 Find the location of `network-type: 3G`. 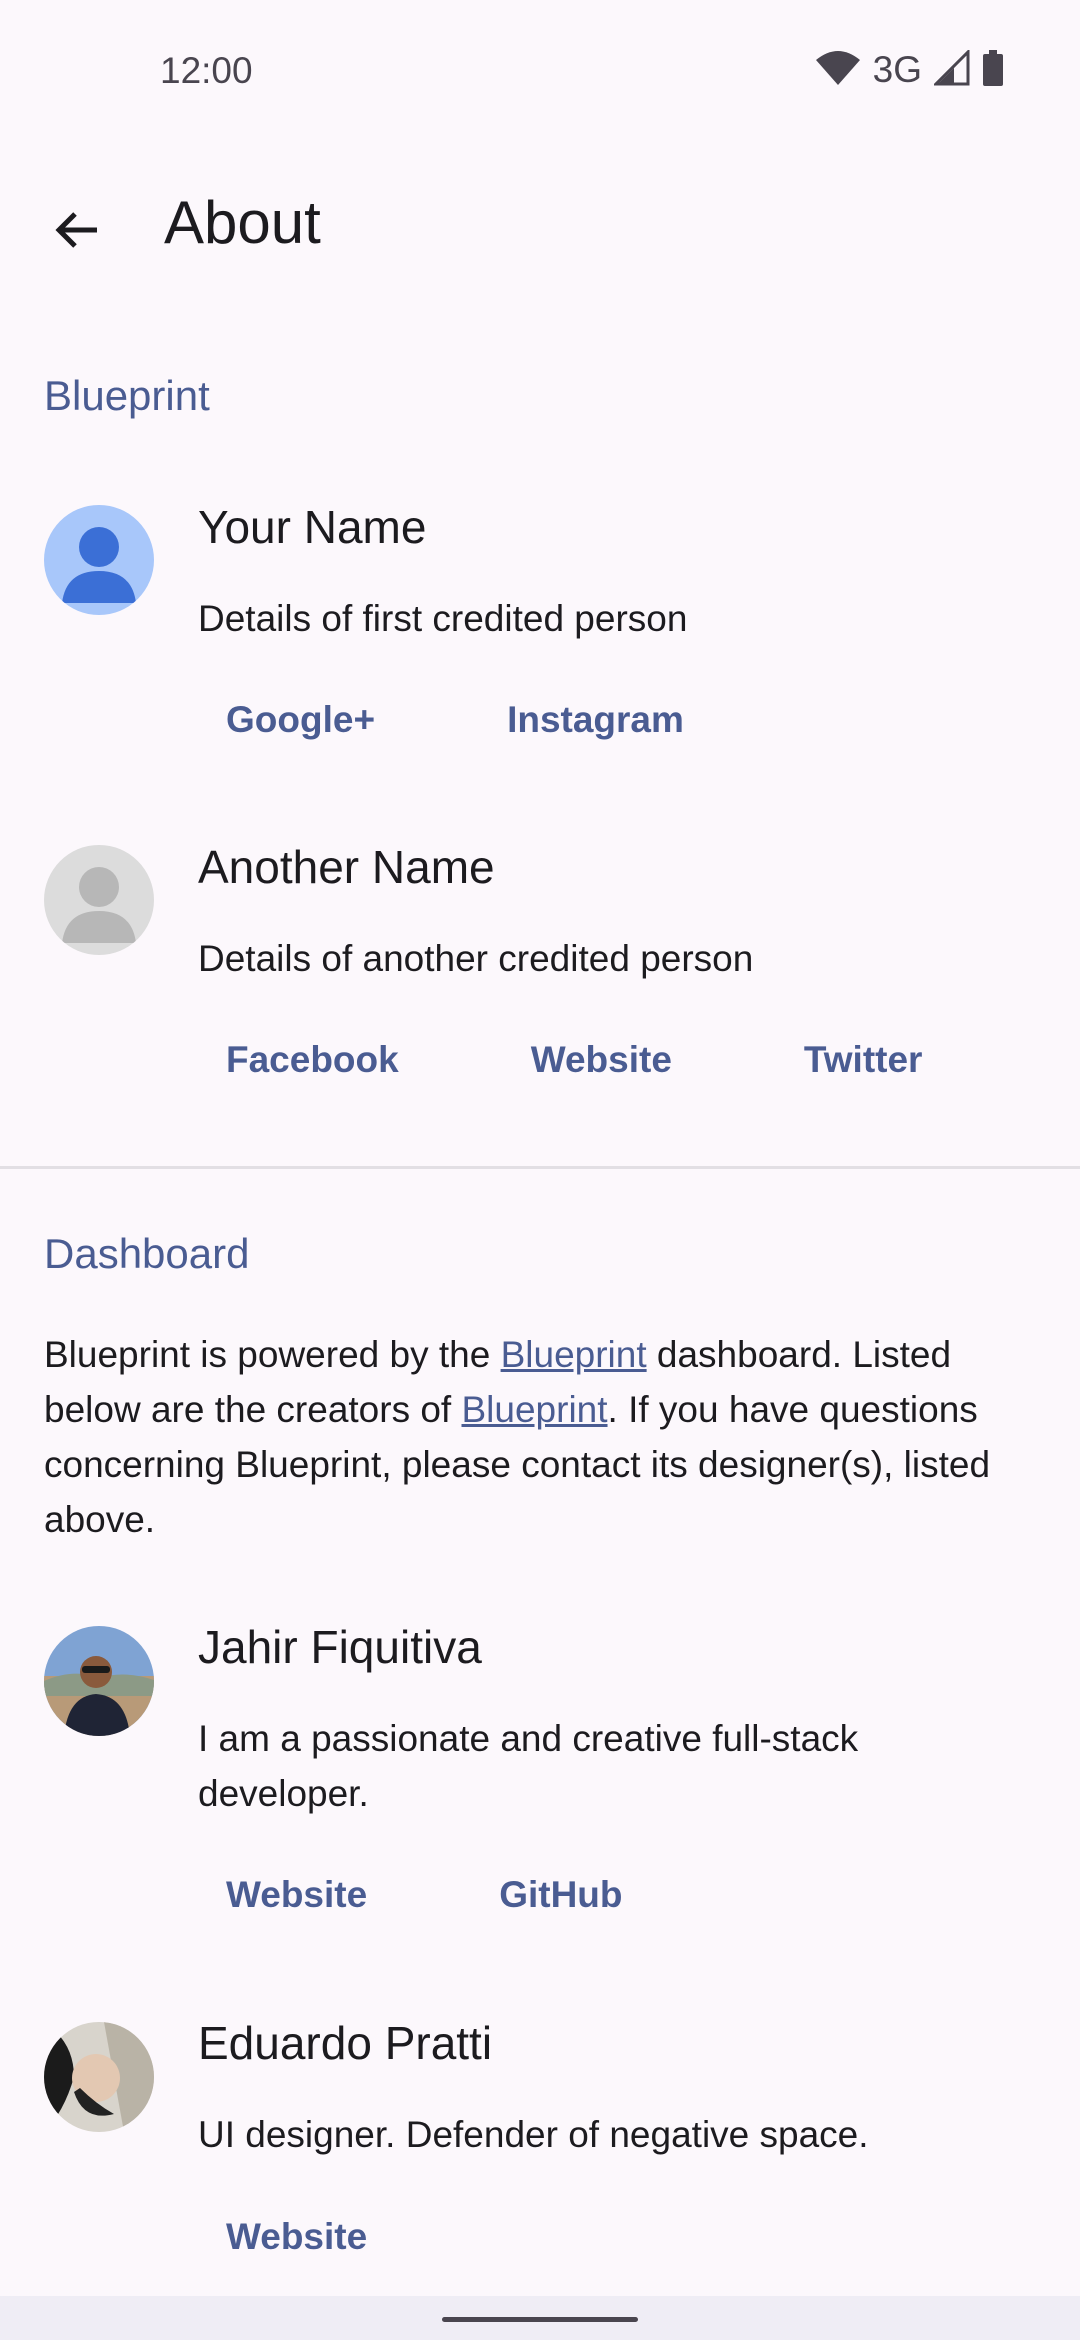

network-type: 3G is located at coordinates (897, 69).